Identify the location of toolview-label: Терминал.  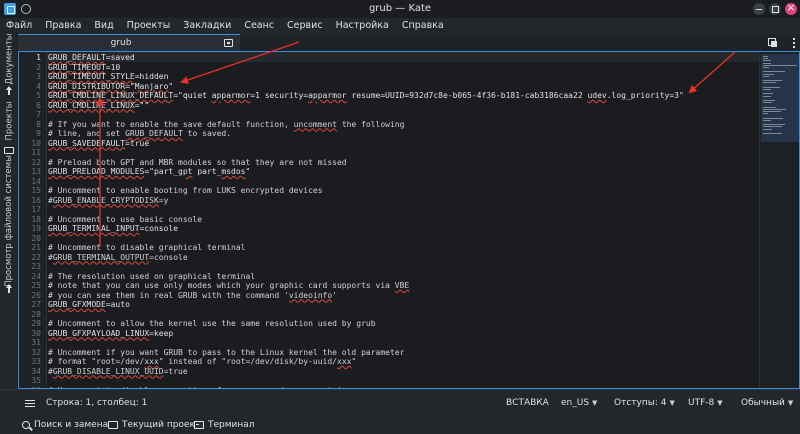
(231, 425).